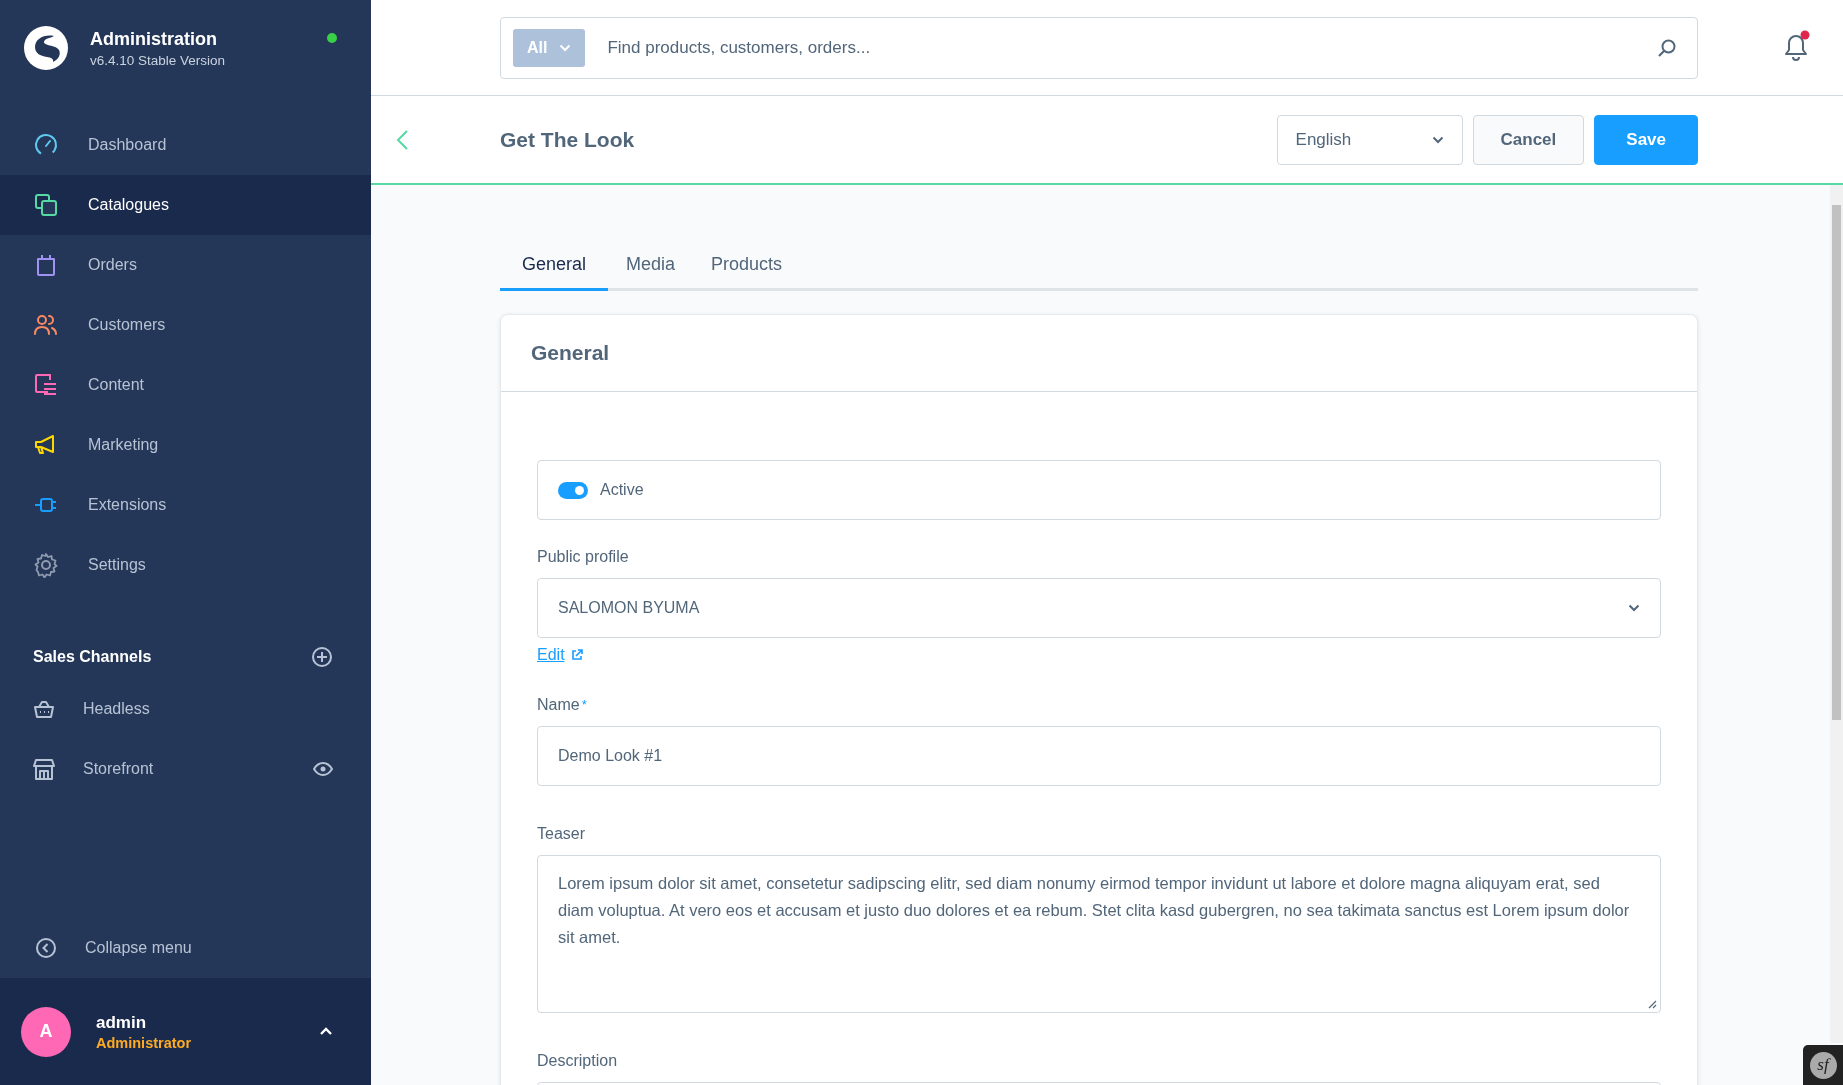 This screenshot has height=1085, width=1843. What do you see at coordinates (185, 709) in the screenshot?
I see `sales-channel-item: Headless` at bounding box center [185, 709].